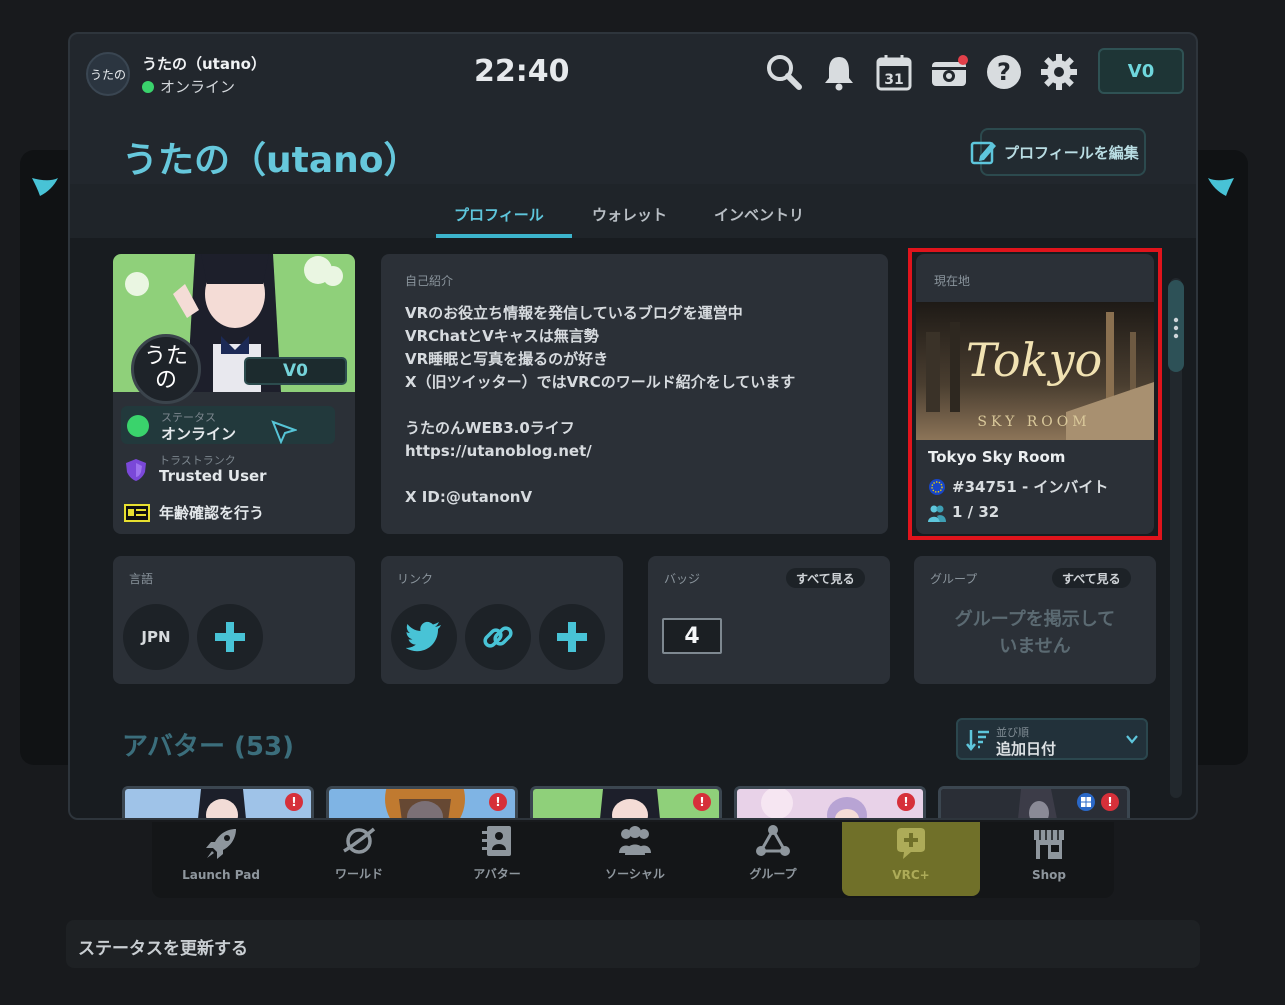 This screenshot has width=1285, height=1005. Describe the element at coordinates (141, 579) in the screenshot. I see `language-label: 言語` at that location.